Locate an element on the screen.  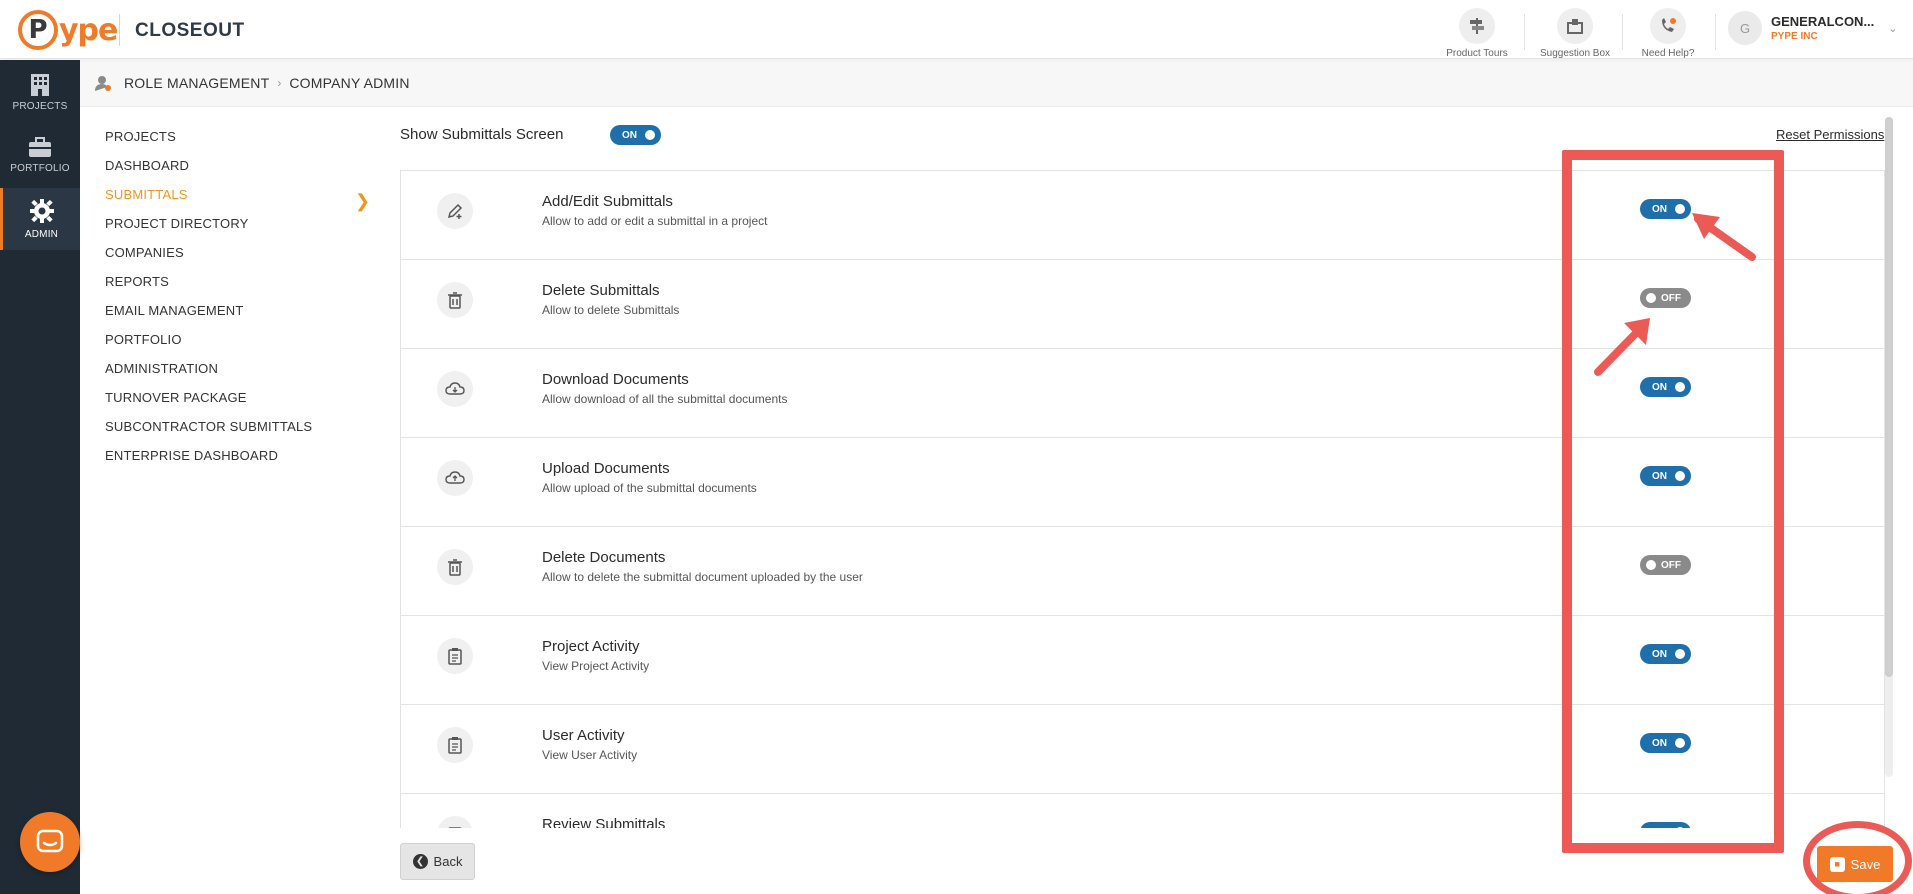
permission-desc: View User Activity is located at coordinates (590, 755).